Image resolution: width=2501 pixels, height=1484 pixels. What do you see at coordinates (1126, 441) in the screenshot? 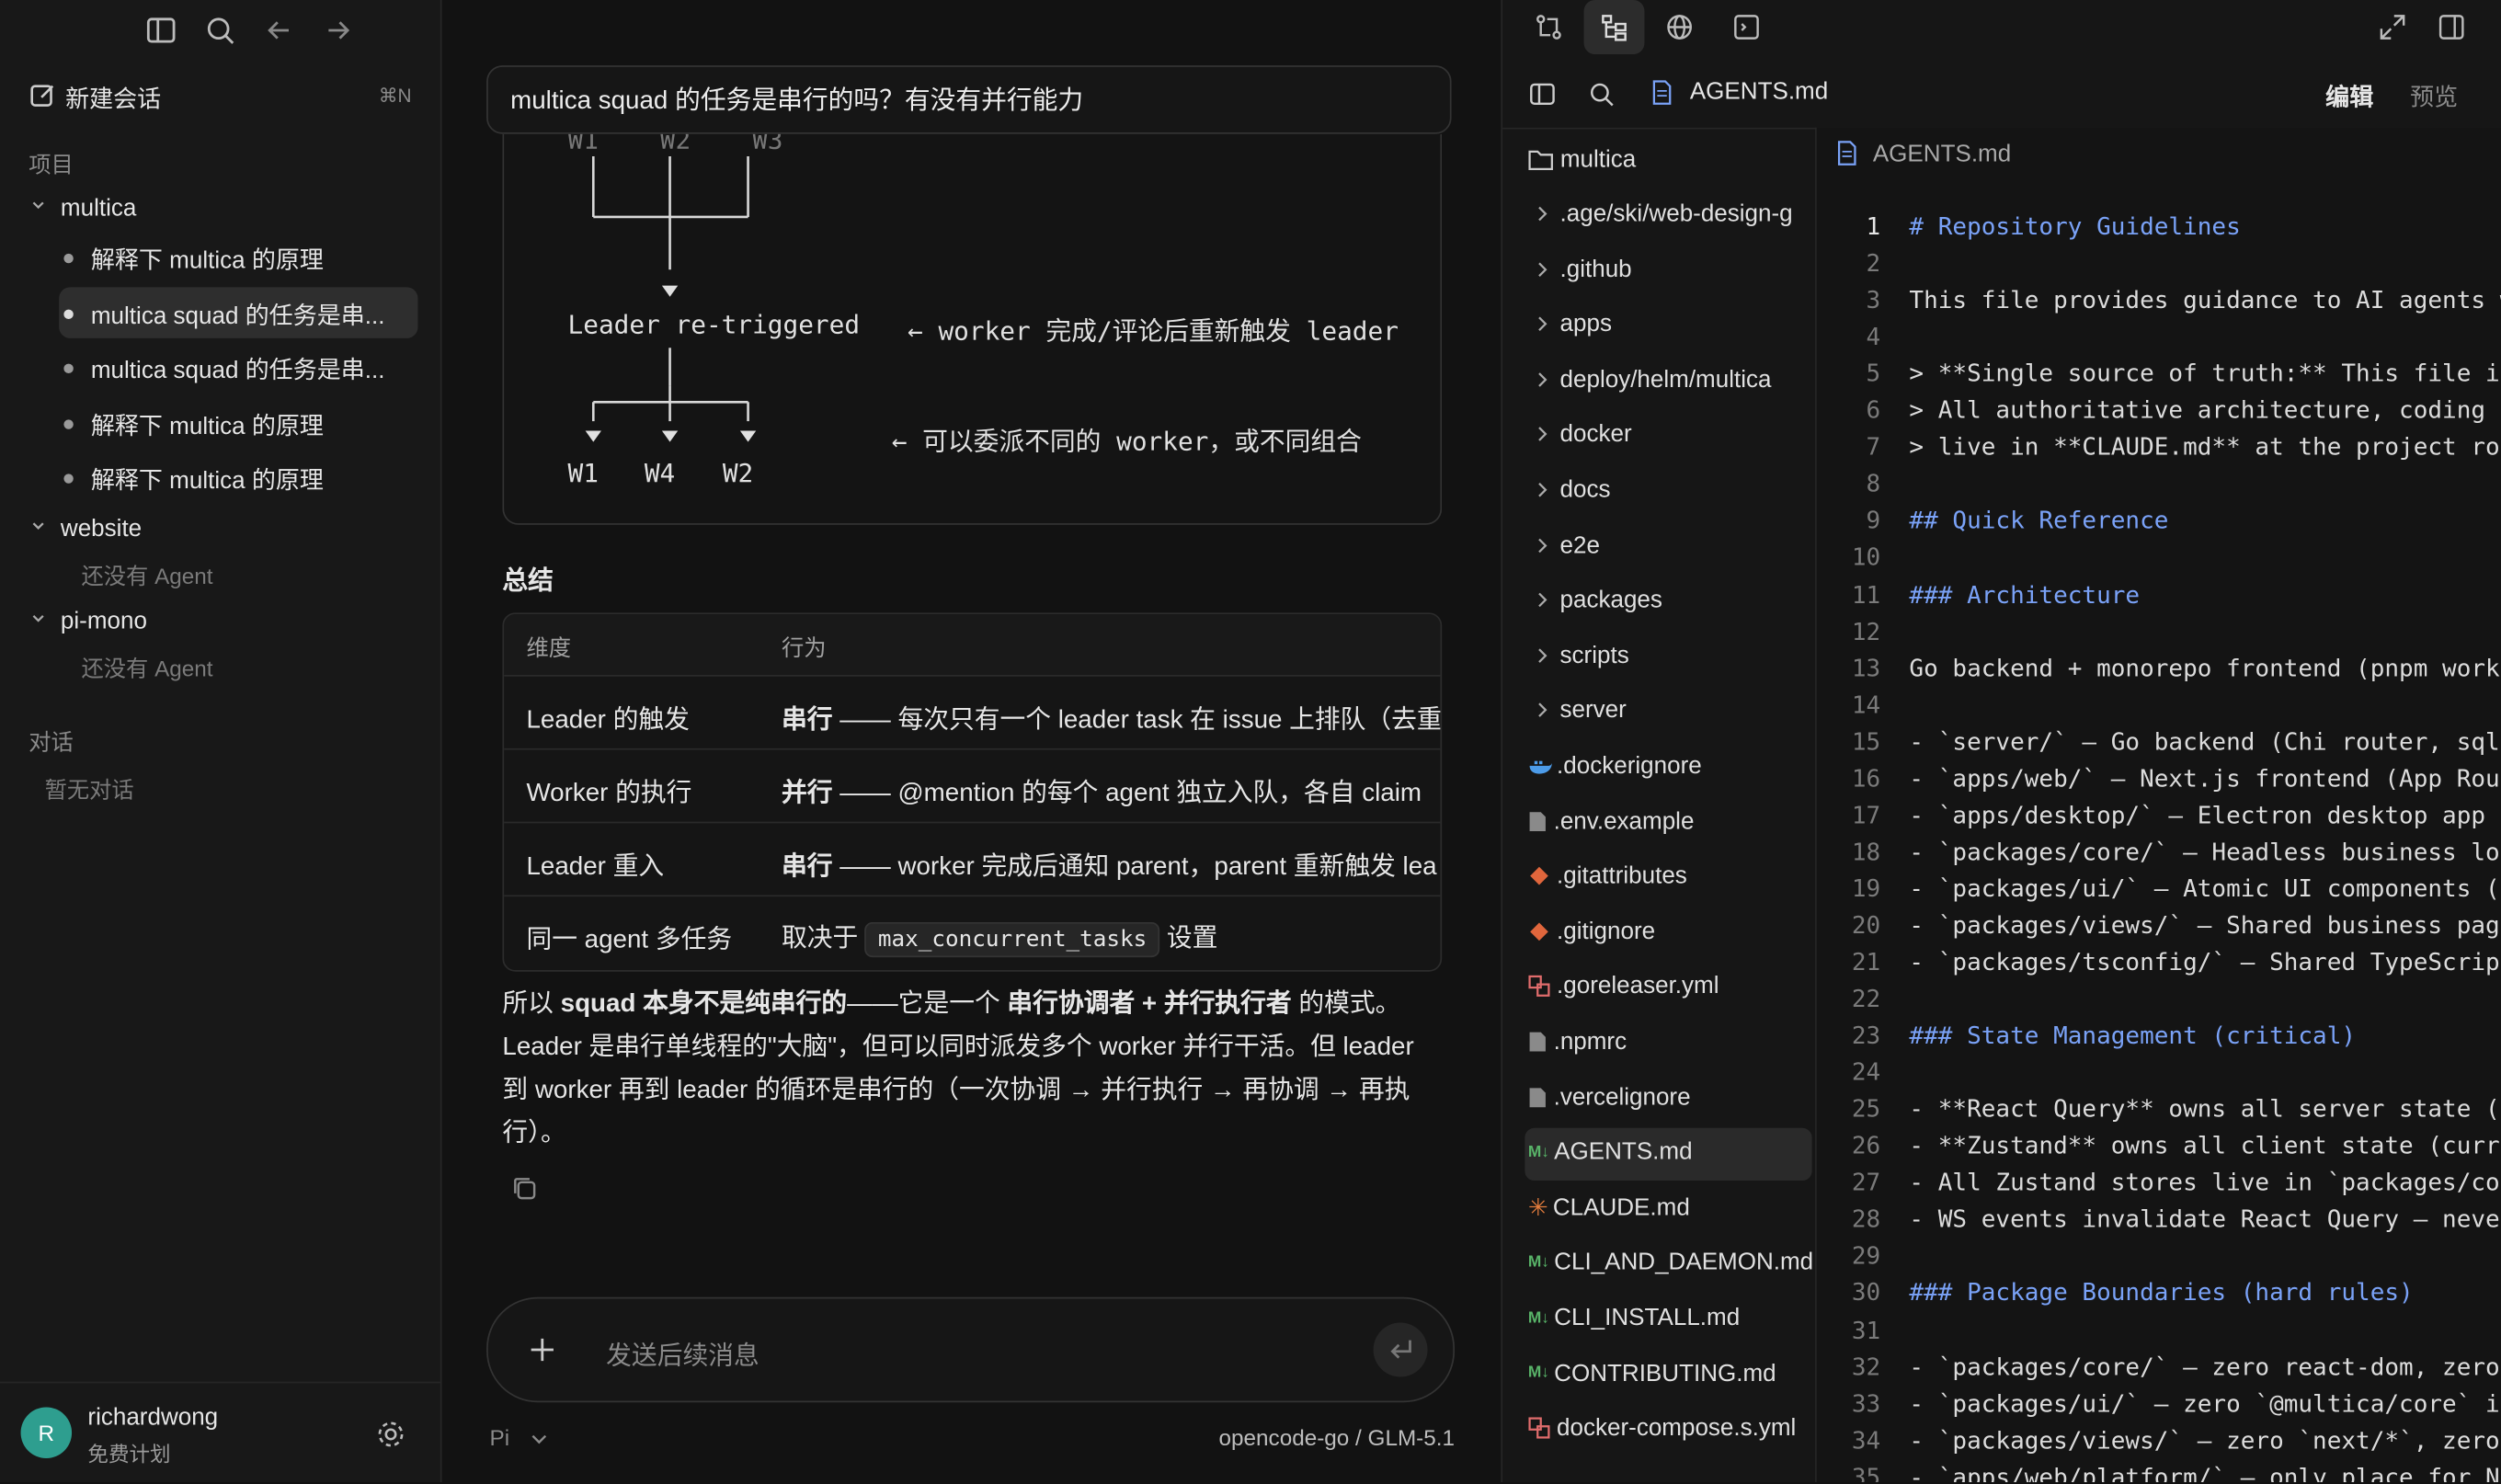
I see `diagram-delegate-note: ← 可以委派不同的 worker，或不同组合` at bounding box center [1126, 441].